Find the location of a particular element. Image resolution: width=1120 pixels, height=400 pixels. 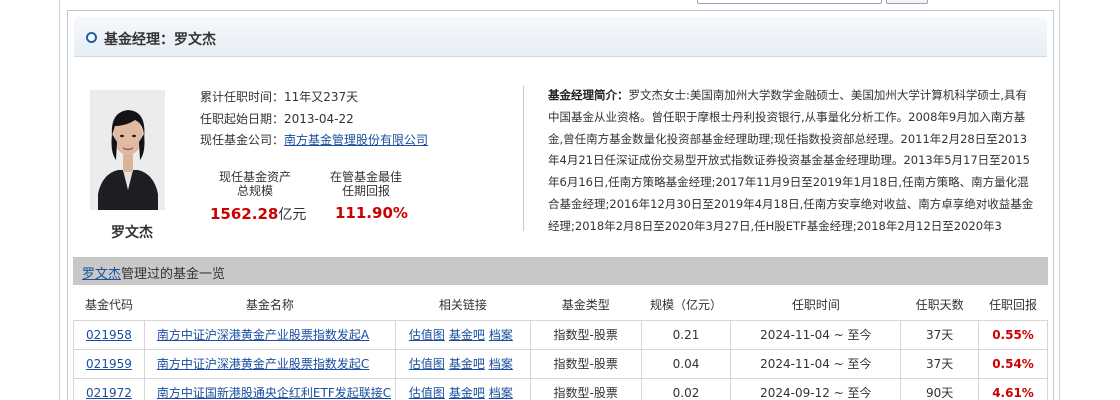

col-header-name: 基金名称 is located at coordinates (270, 305).